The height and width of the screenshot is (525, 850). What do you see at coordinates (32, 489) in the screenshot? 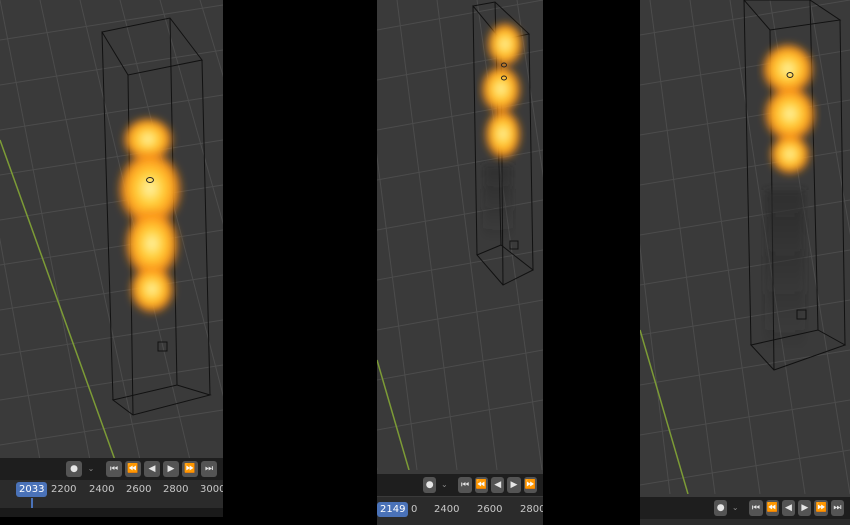
I see `current-frame-indicator: 2033` at bounding box center [32, 489].